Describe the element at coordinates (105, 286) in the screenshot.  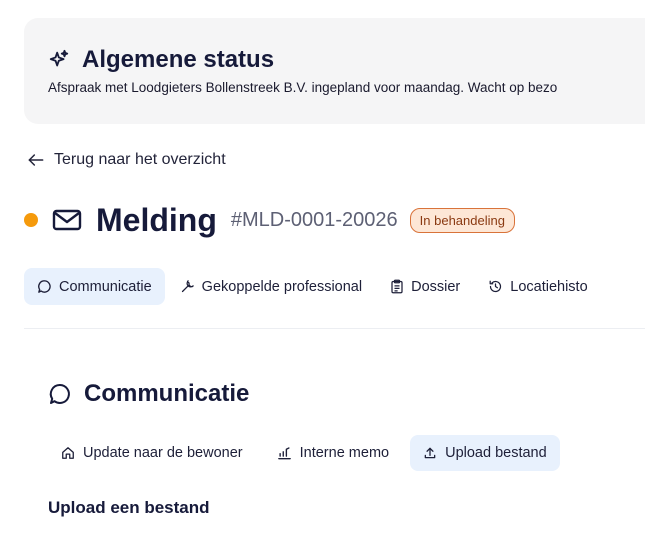
I see `tab-label: Communicatie` at that location.